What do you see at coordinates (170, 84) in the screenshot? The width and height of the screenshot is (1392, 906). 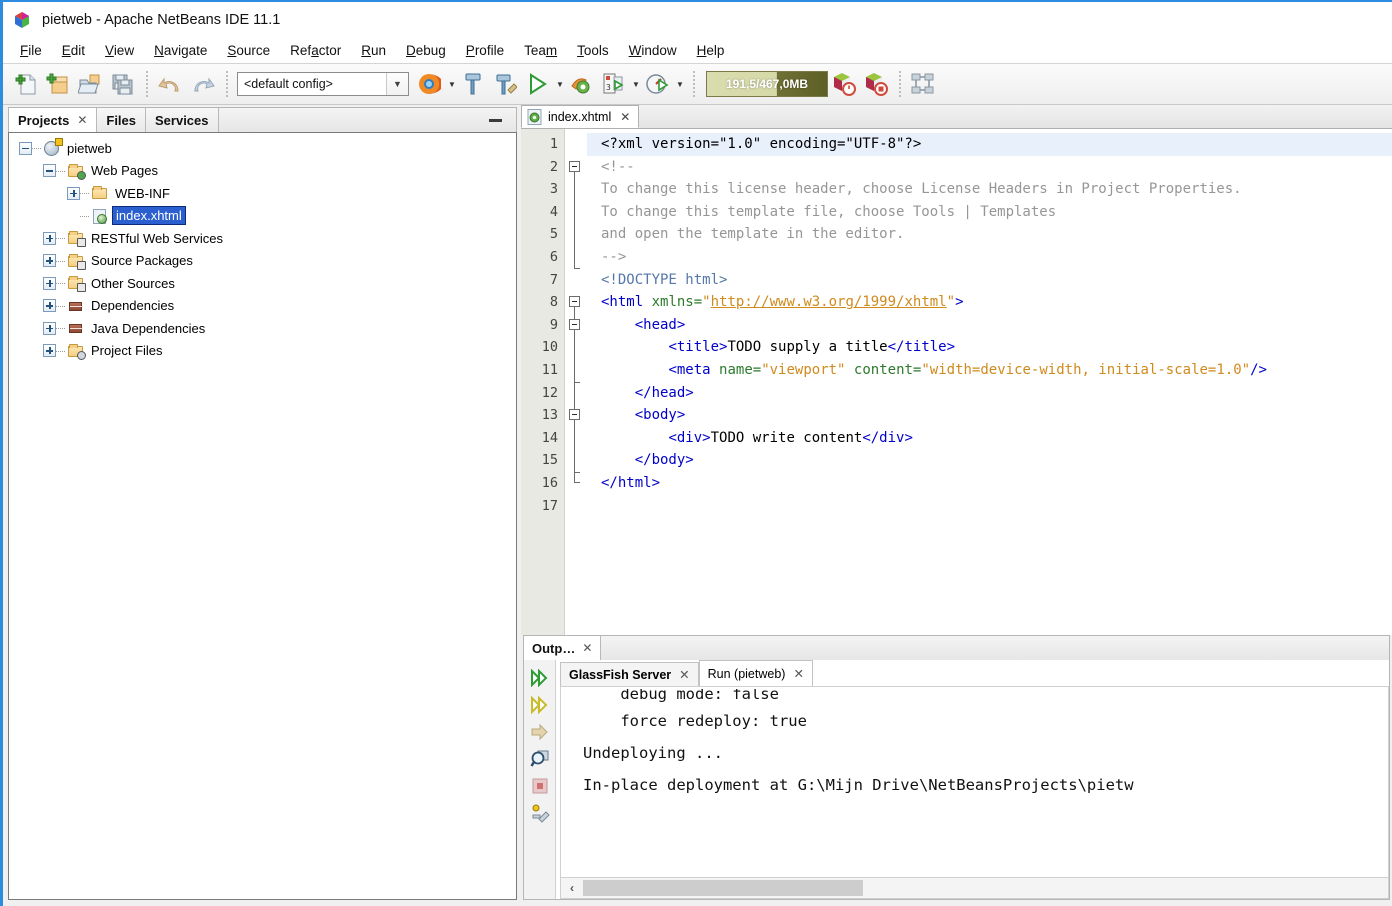 I see `undo-icon` at bounding box center [170, 84].